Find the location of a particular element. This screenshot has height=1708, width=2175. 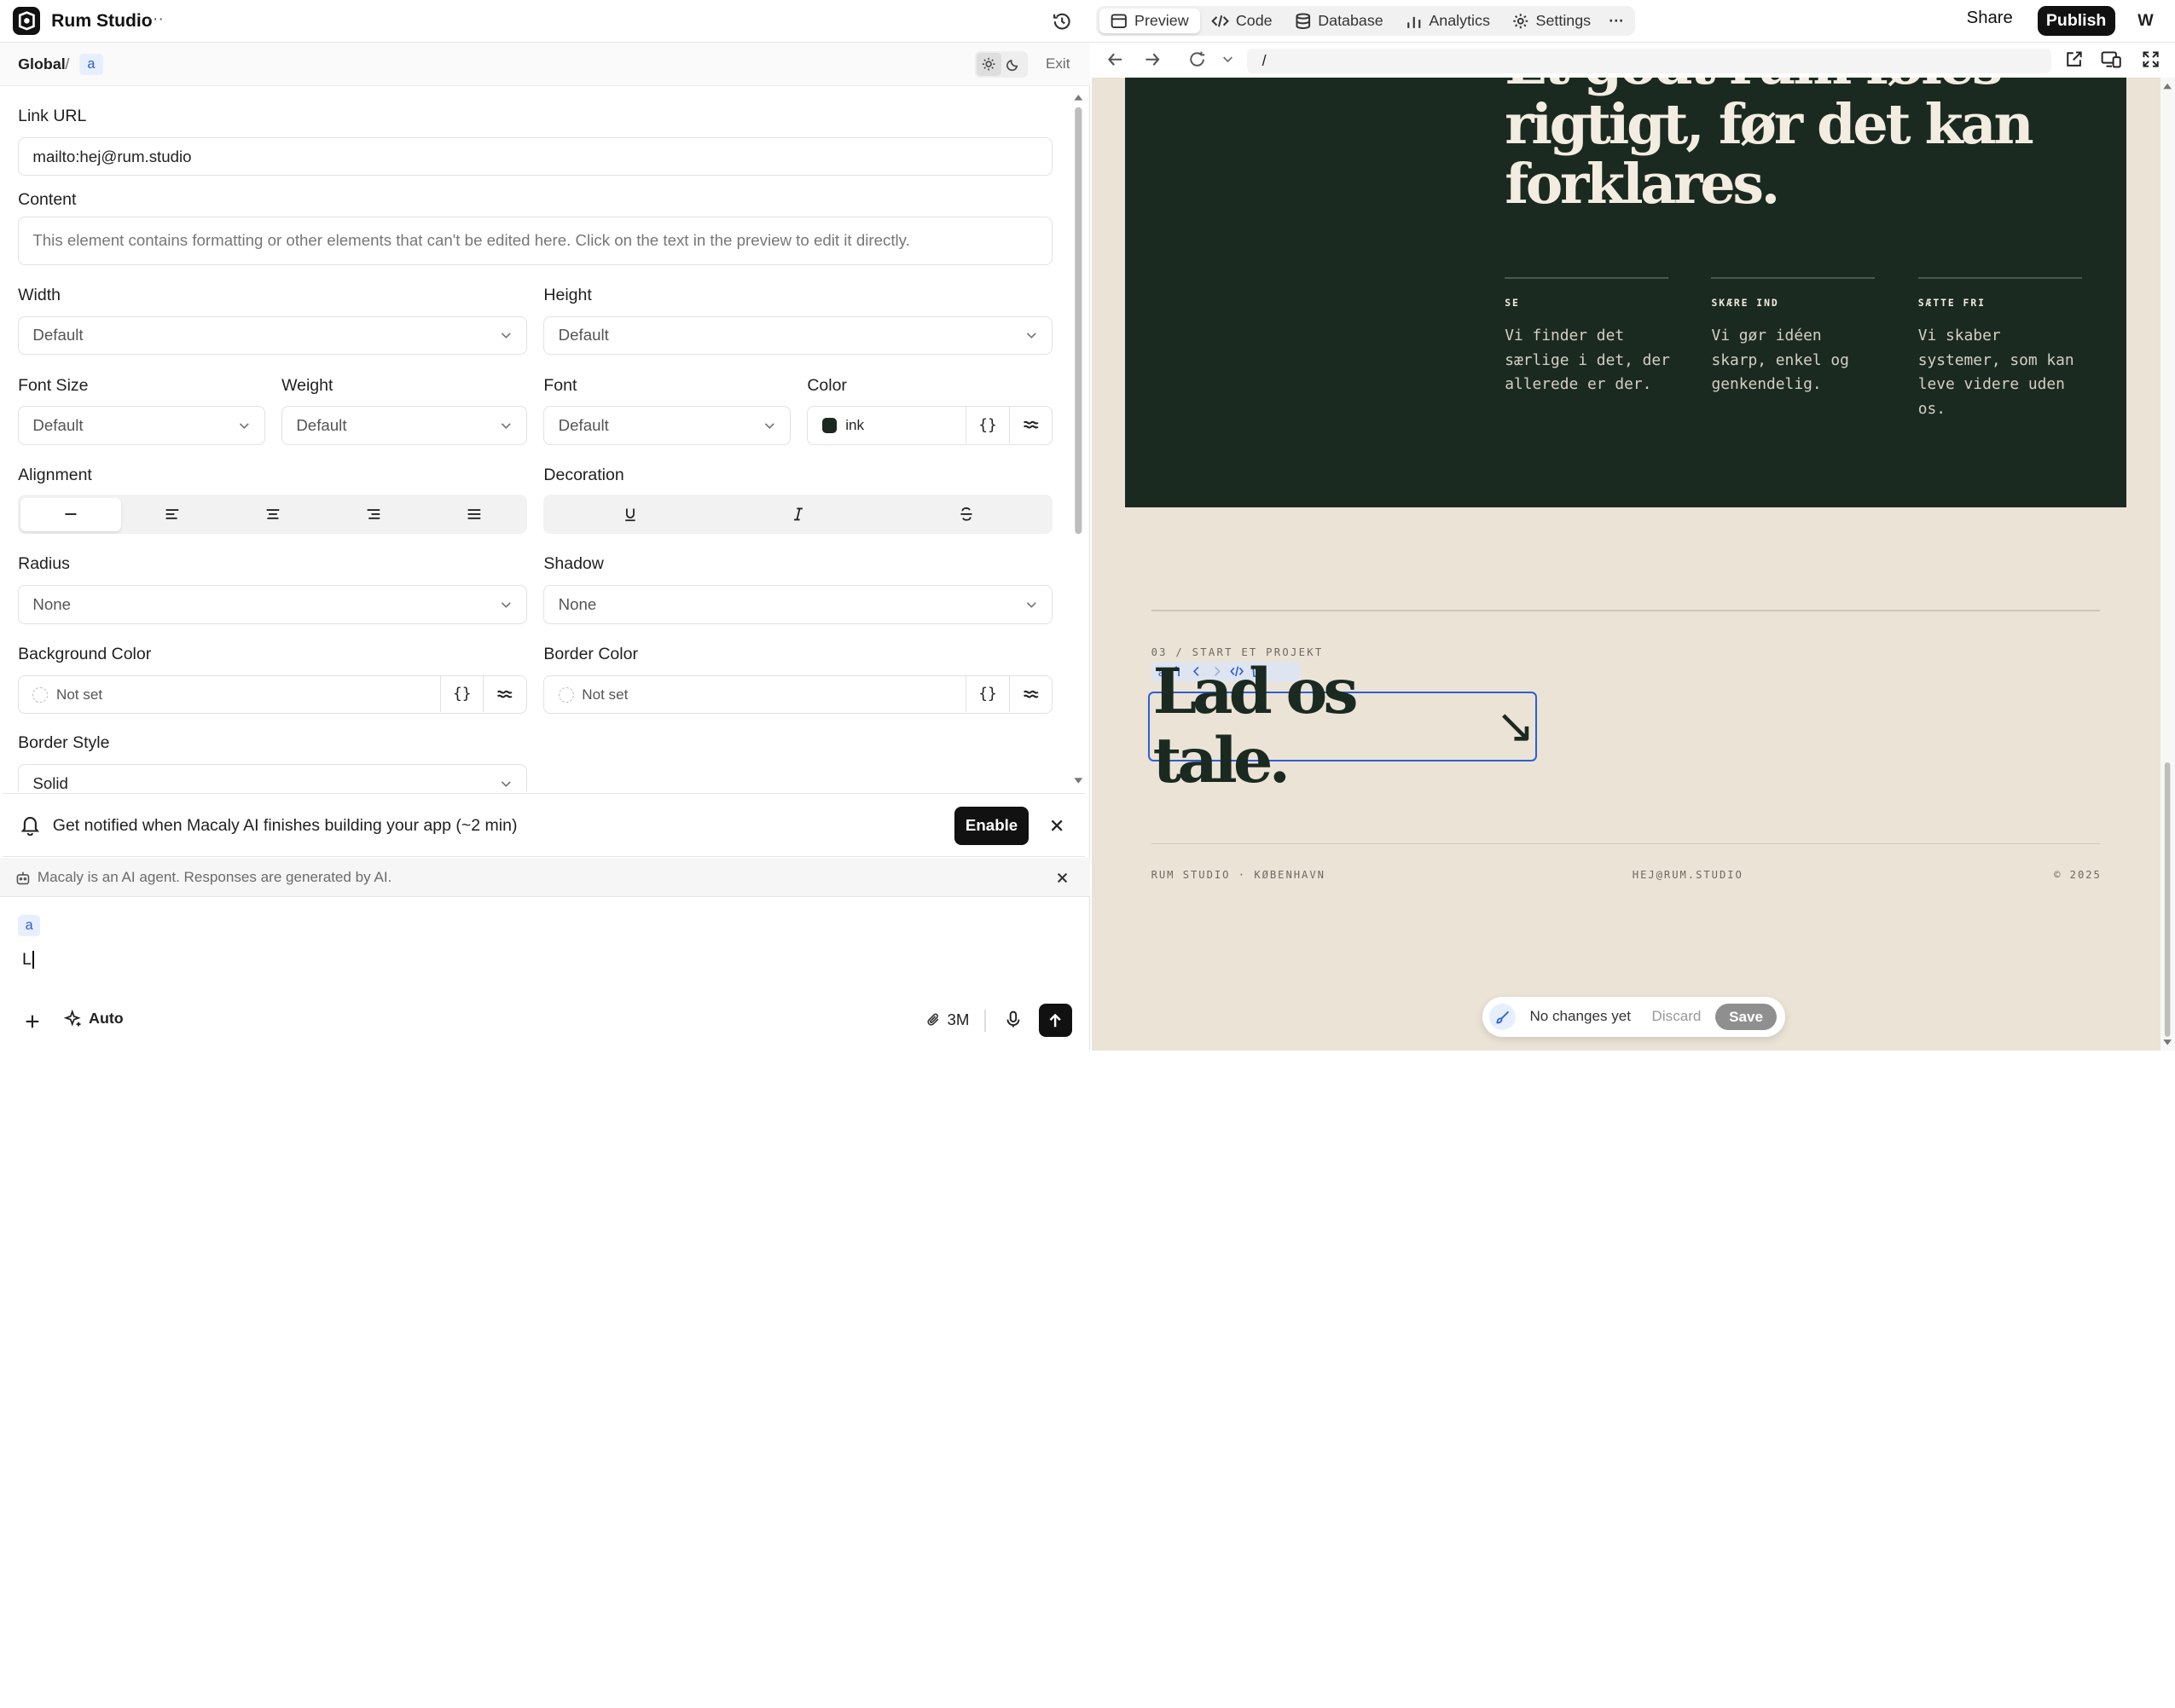

chat-composer: a L Auto 3M is located at coordinates (544, 974).